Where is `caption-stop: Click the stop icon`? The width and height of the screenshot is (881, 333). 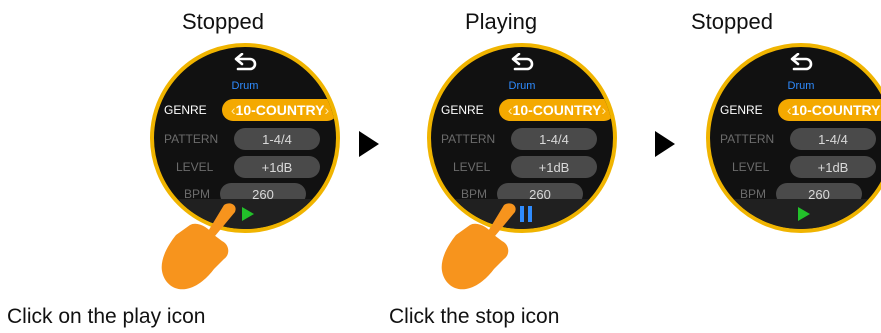 caption-stop: Click the stop icon is located at coordinates (474, 316).